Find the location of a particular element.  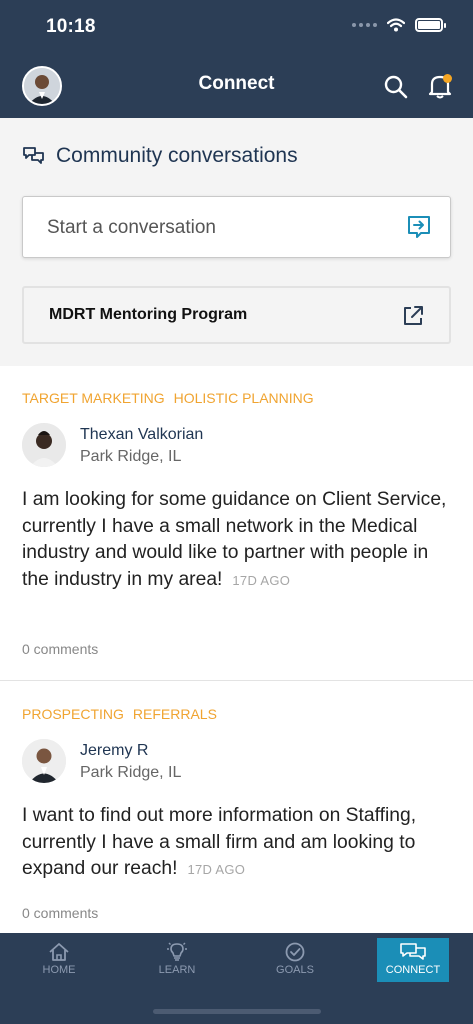

tab-learn-label: LEARN is located at coordinates (177, 970).